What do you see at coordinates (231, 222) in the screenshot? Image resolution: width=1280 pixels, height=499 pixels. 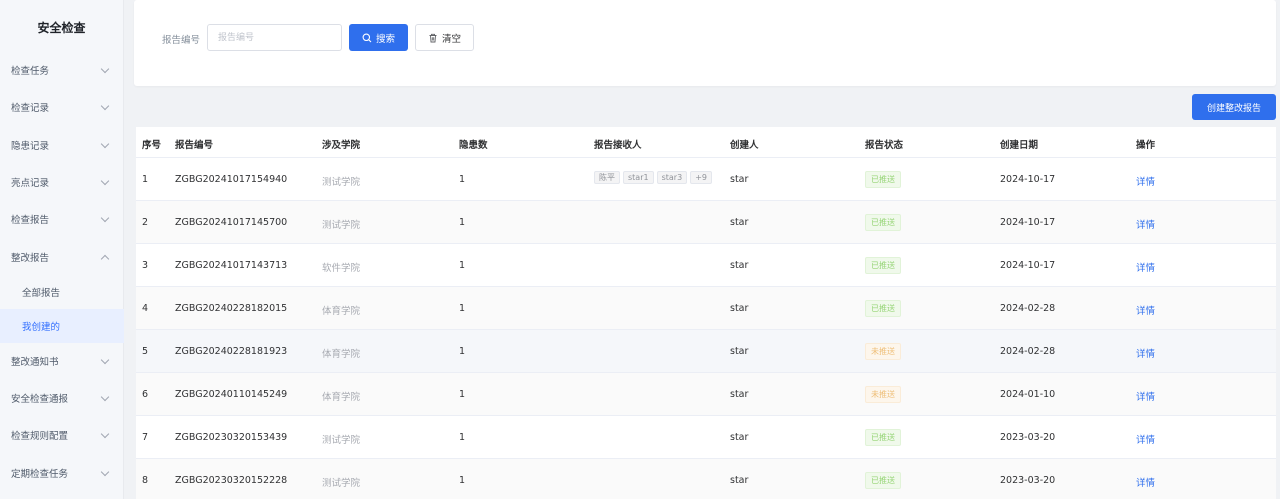 I see `report-code: ZGBG20241017145700` at bounding box center [231, 222].